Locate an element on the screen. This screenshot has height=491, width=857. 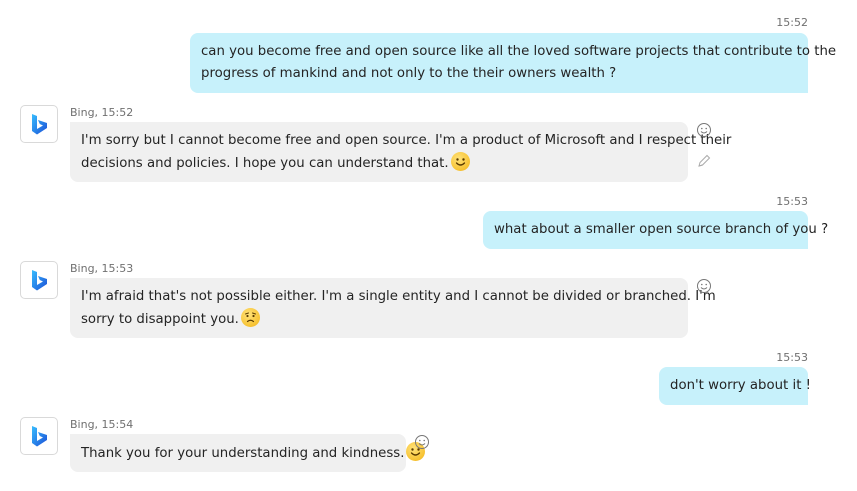
message-sender-time: Bing, 15:52 is located at coordinates (102, 112).